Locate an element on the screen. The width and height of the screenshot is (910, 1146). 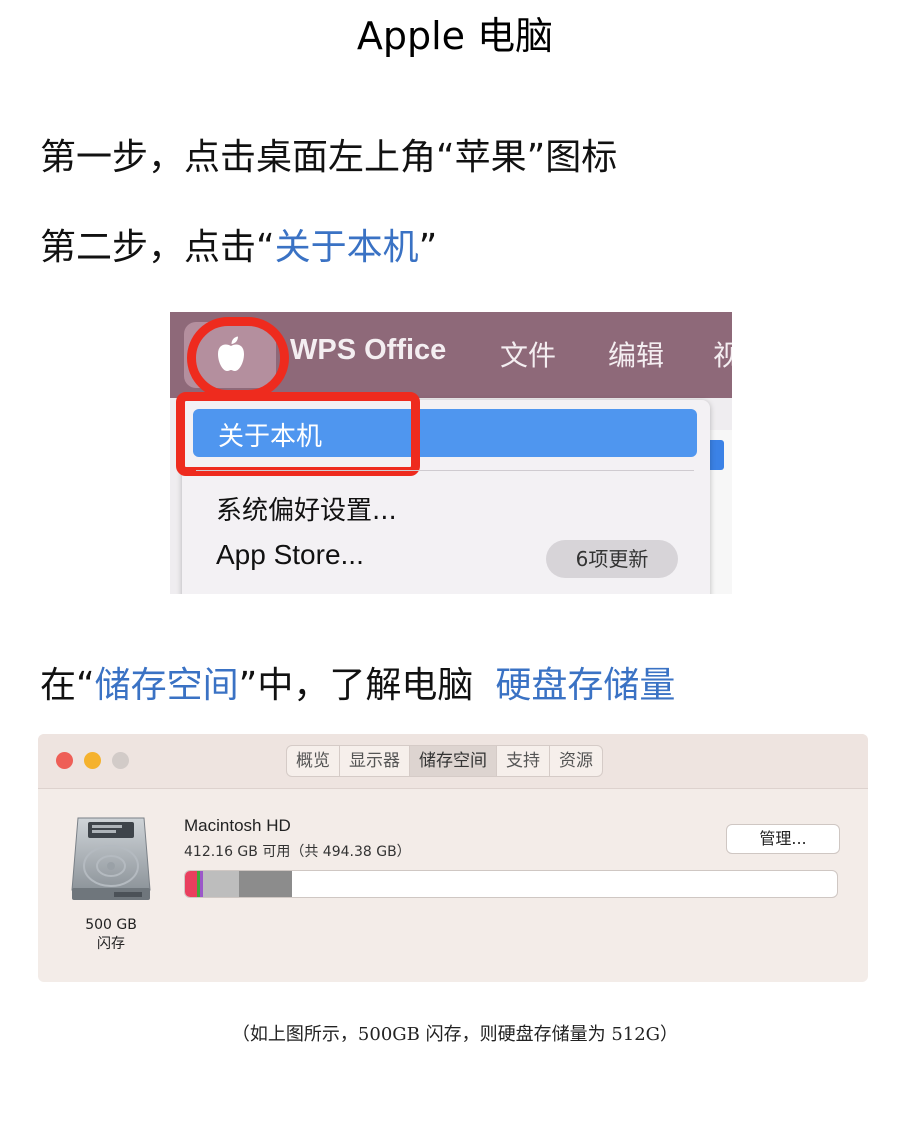
updates-badge: 6项更新 is located at coordinates (612, 559).